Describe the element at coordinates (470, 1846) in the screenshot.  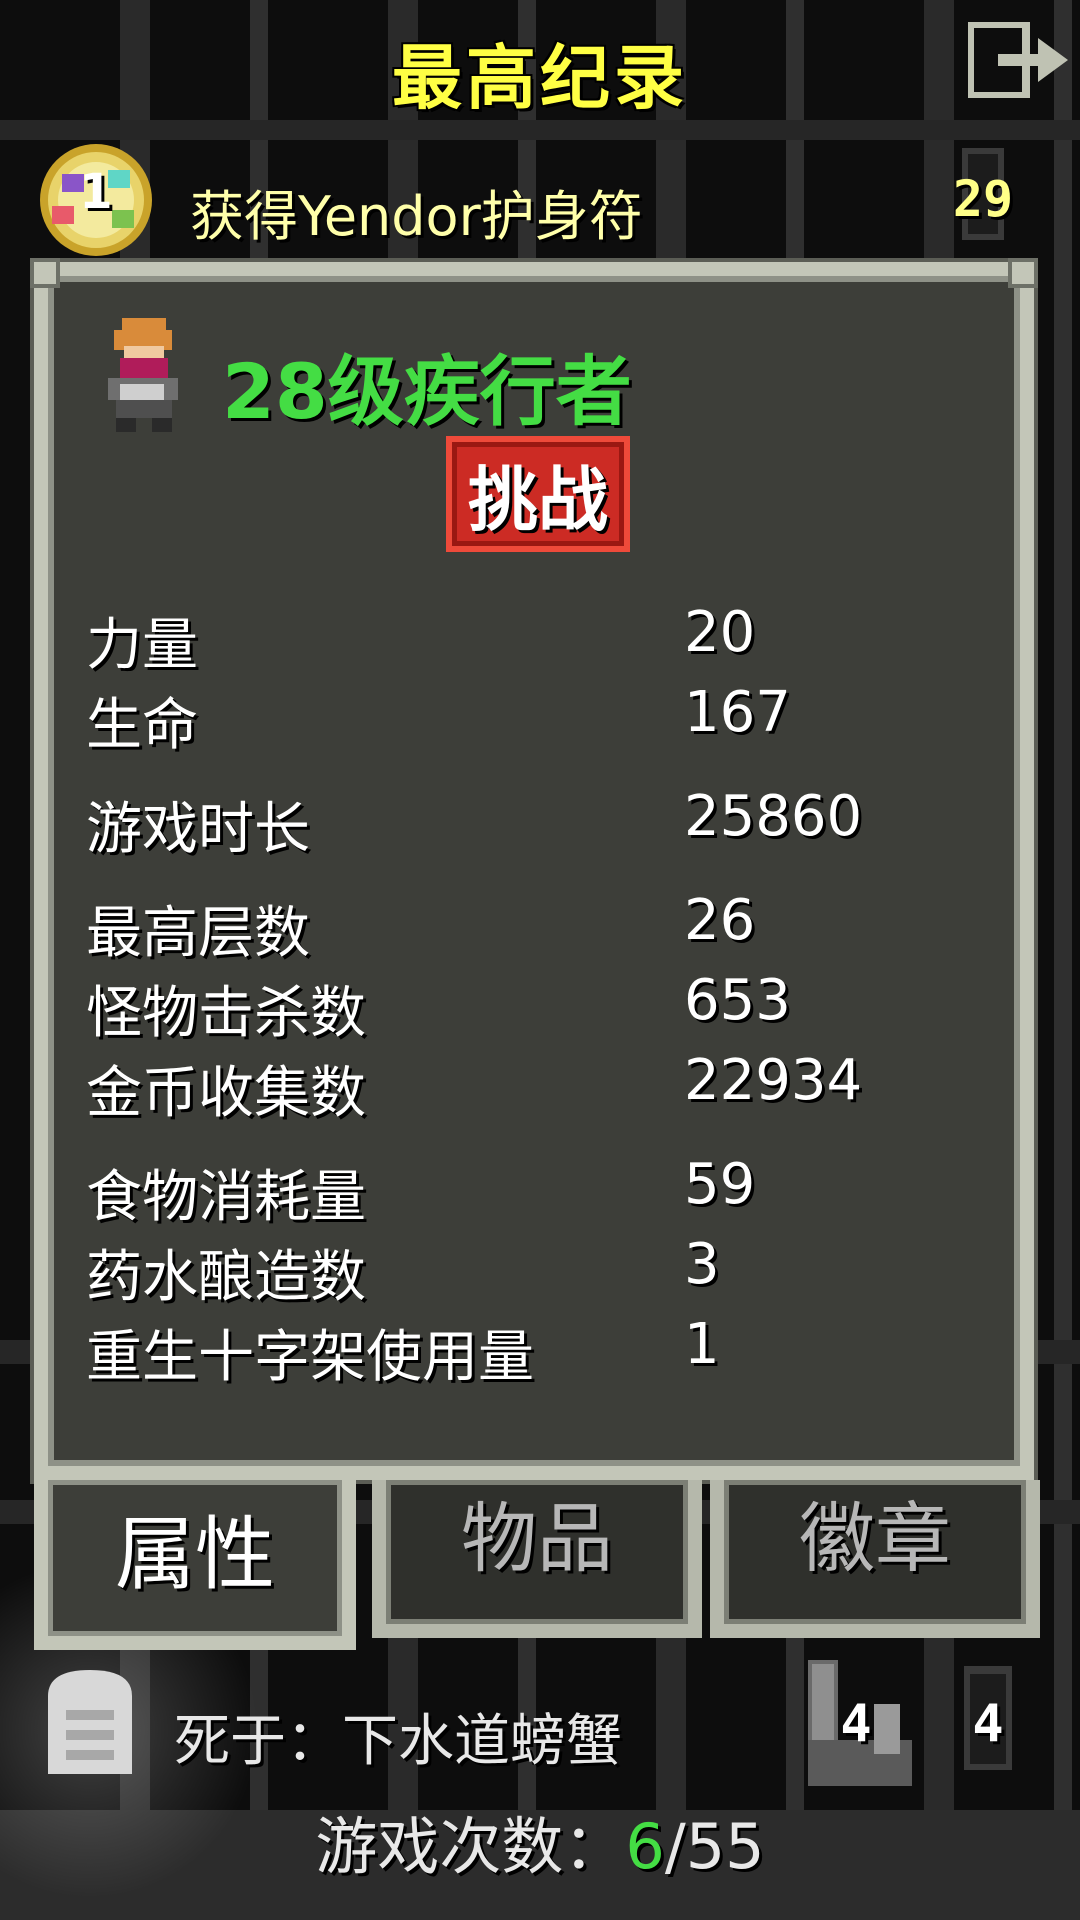
I see `games-label: 游戏次数：` at that location.